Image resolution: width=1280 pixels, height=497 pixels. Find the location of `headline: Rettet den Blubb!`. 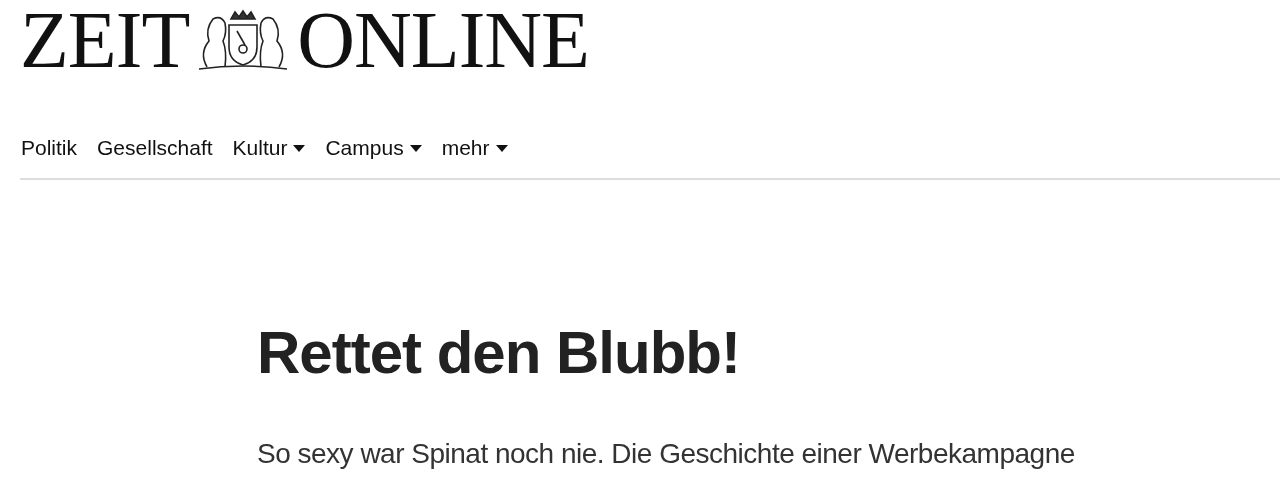

headline: Rettet den Blubb! is located at coordinates (499, 353).